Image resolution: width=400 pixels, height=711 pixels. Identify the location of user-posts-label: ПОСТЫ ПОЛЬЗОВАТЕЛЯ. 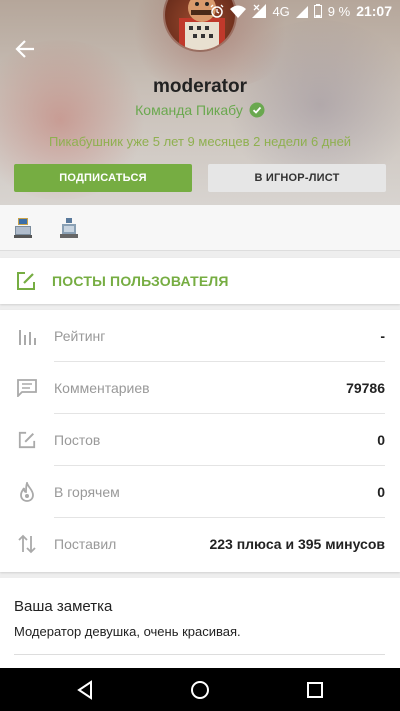
(140, 281).